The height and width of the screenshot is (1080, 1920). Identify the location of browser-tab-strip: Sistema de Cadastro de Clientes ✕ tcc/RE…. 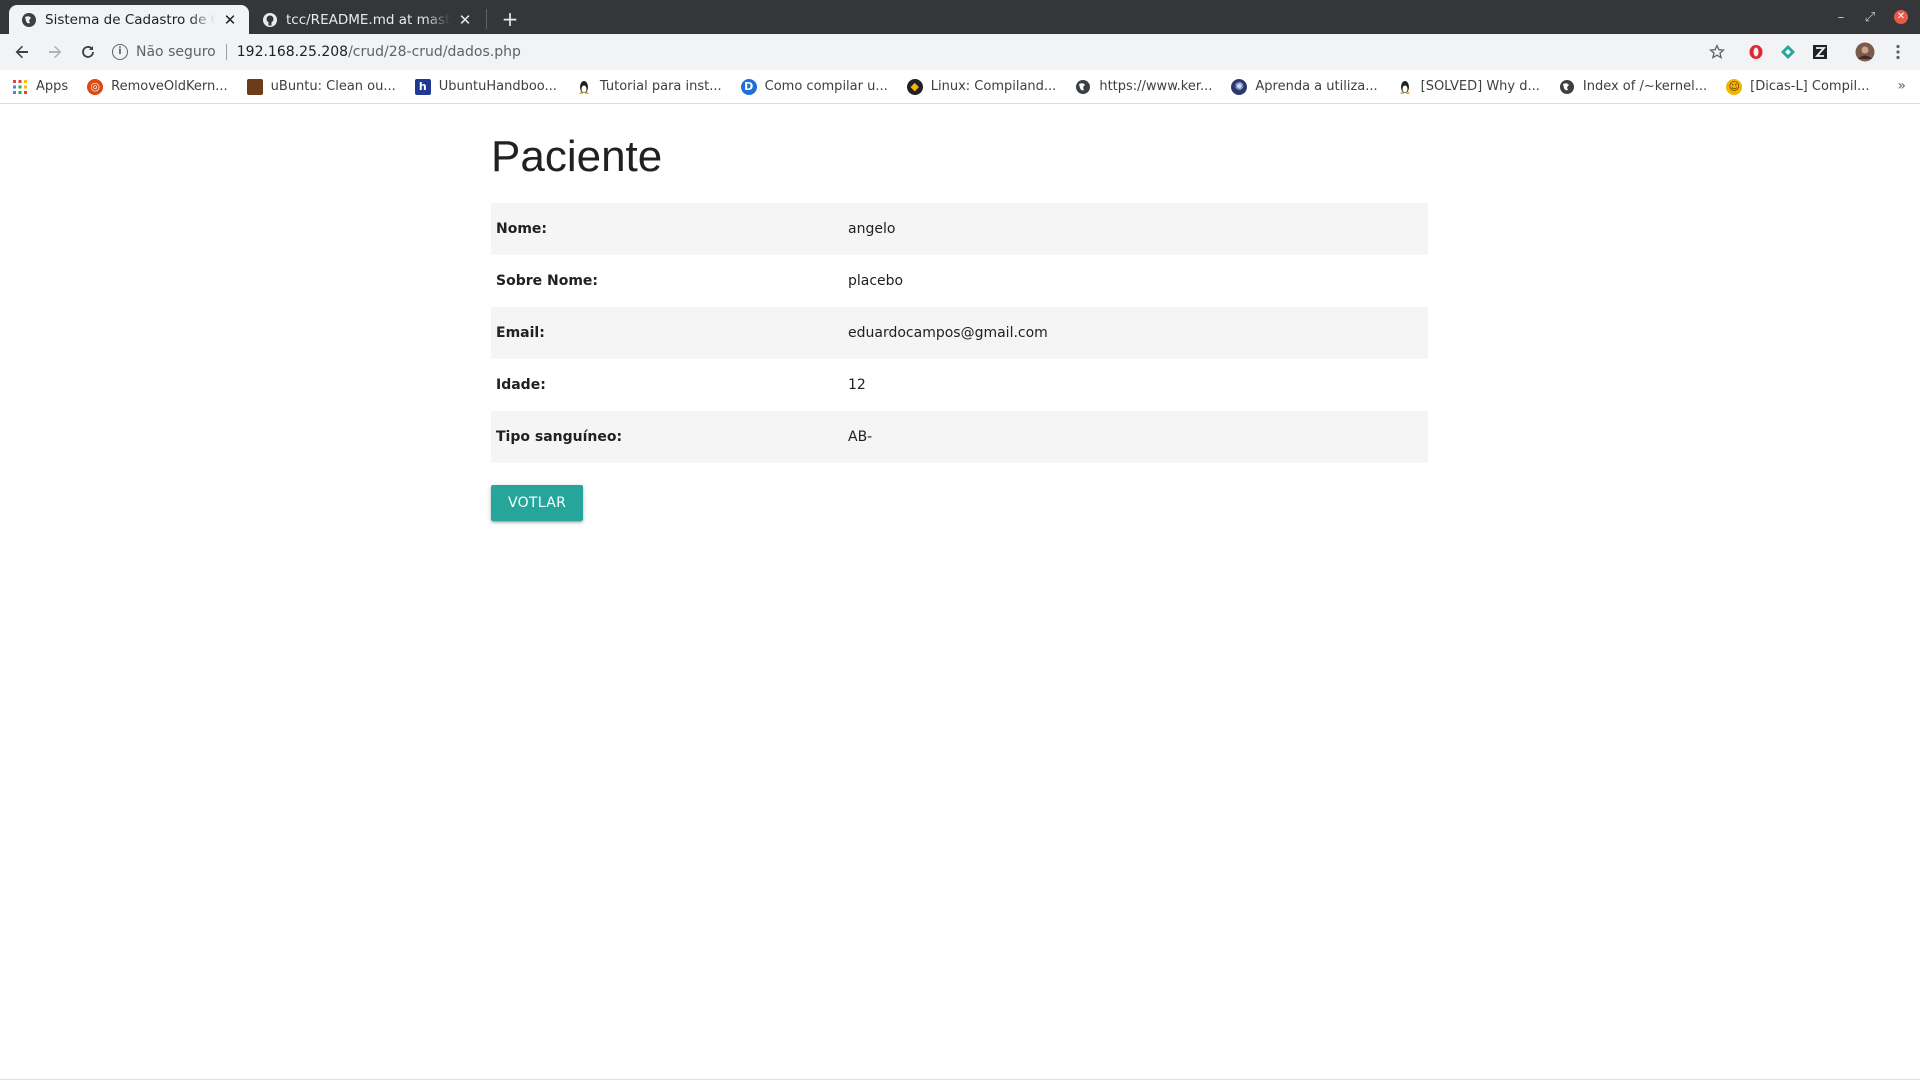
(960, 17).